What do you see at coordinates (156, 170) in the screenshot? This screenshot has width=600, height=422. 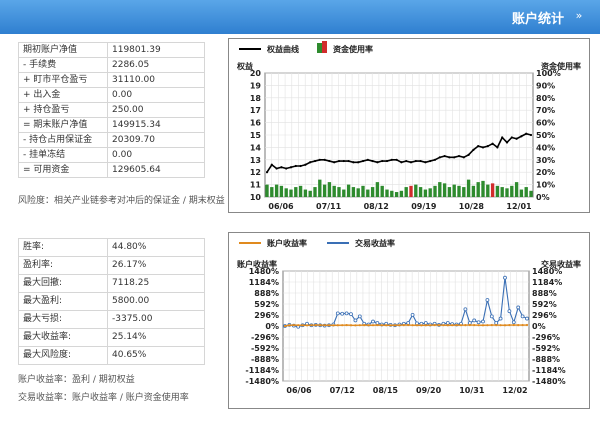 I see `row-value: 129605.64` at bounding box center [156, 170].